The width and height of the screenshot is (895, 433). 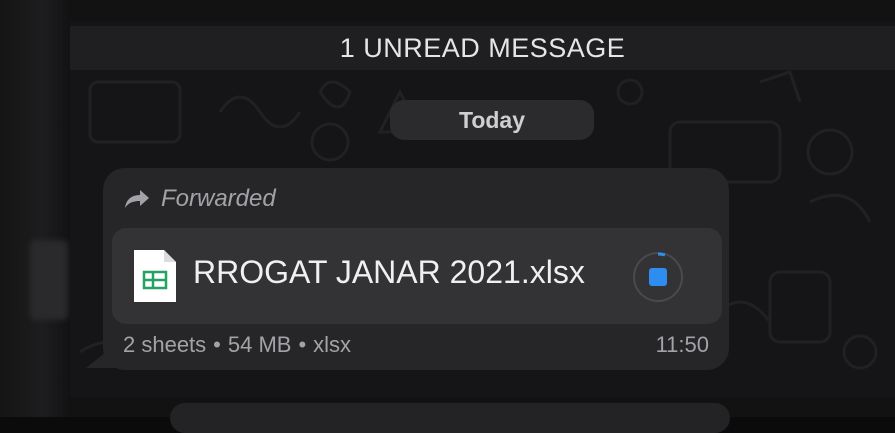 I want to click on file-name: RROGAT JANAR 2021.xlsx, so click(x=389, y=272).